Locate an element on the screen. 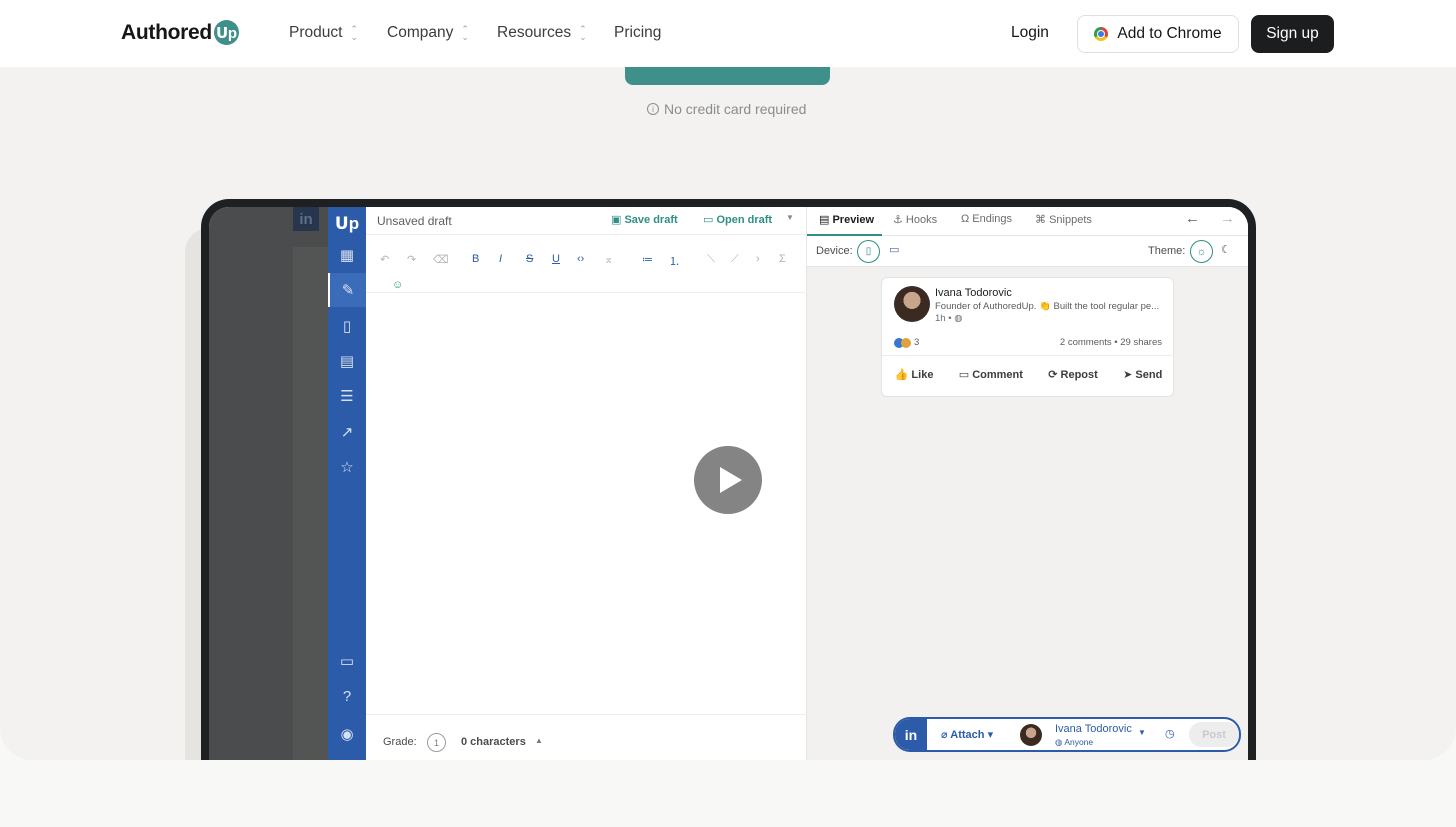 This screenshot has height=827, width=1456. tab-hooks: ⚓ Hooks is located at coordinates (915, 219).